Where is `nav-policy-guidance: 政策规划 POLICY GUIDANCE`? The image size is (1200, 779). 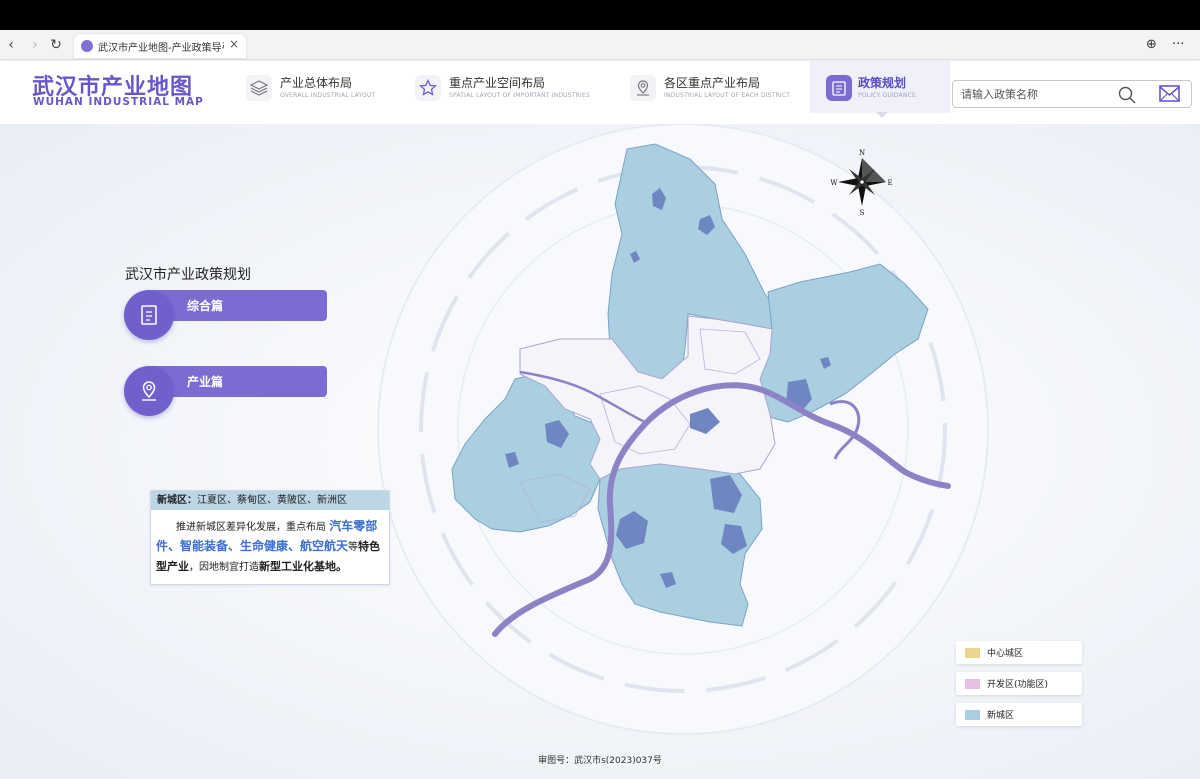 nav-policy-guidance: 政策规划 POLICY GUIDANCE is located at coordinates (880, 87).